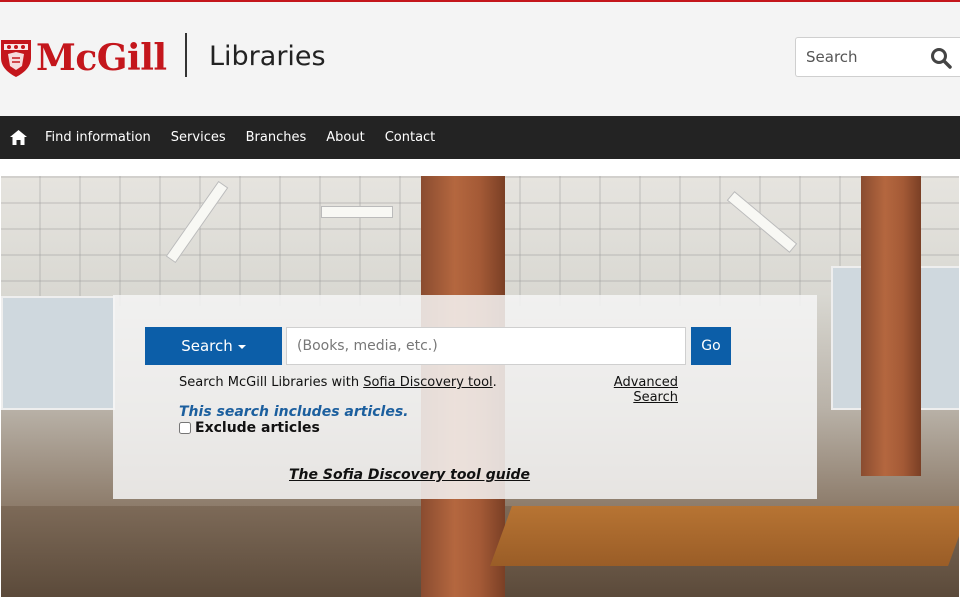 The width and height of the screenshot is (960, 600). What do you see at coordinates (185, 428) in the screenshot?
I see `exclude-articles-checkbox` at bounding box center [185, 428].